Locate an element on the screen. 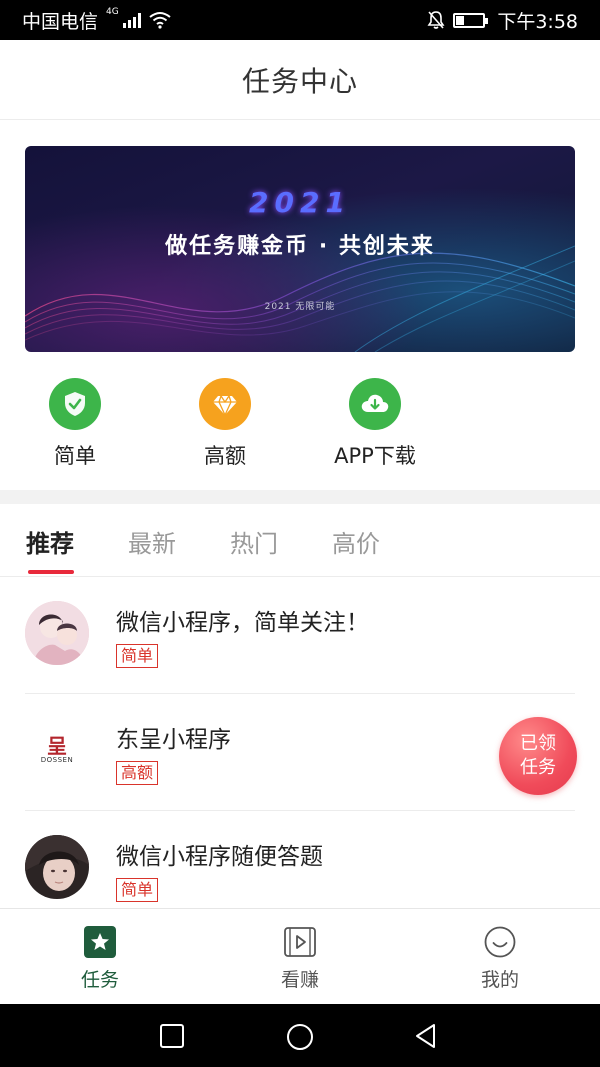 The height and width of the screenshot is (1067, 600). photo-avatar is located at coordinates (57, 867).